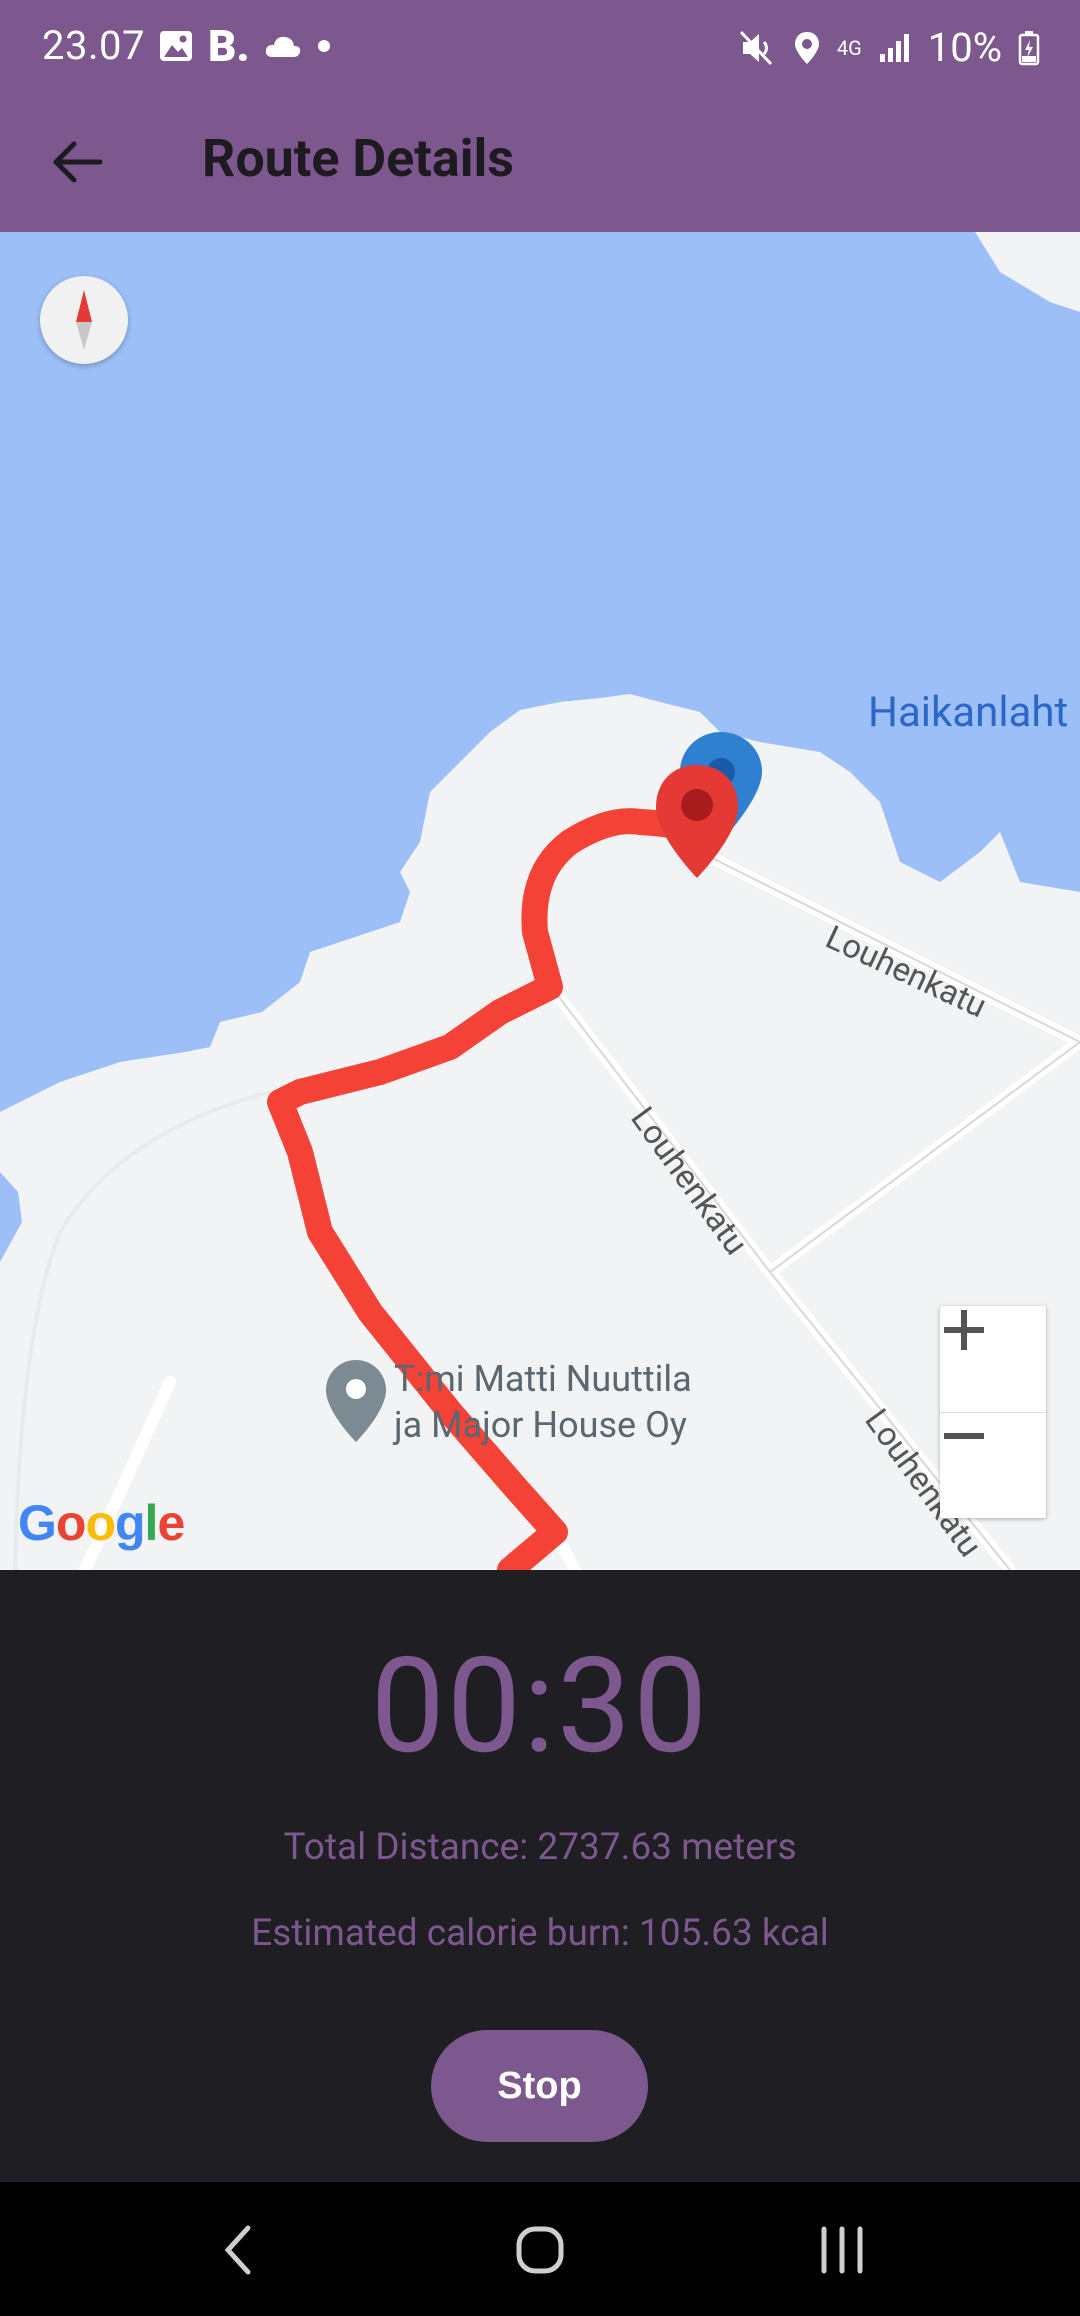 The width and height of the screenshot is (1080, 2316). What do you see at coordinates (176, 46) in the screenshot?
I see `gallery-icon` at bounding box center [176, 46].